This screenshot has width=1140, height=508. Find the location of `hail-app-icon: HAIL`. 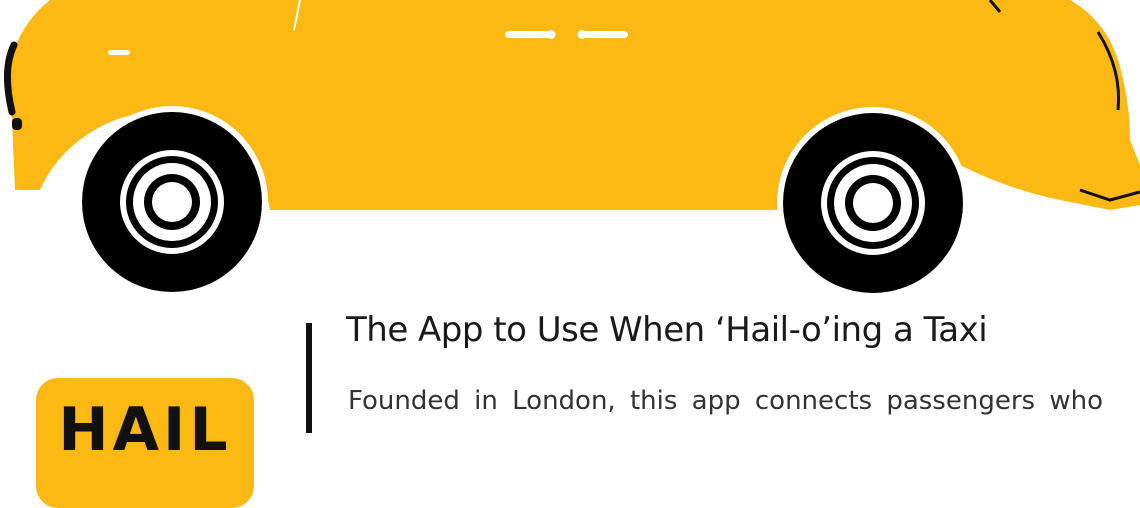

hail-app-icon: HAIL is located at coordinates (145, 443).